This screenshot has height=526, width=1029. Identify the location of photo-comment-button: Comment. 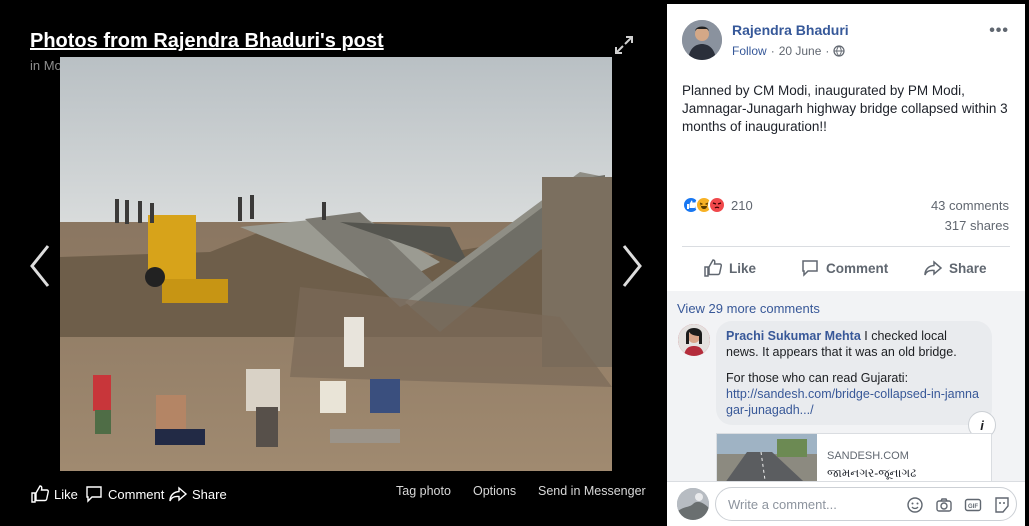
(124, 494).